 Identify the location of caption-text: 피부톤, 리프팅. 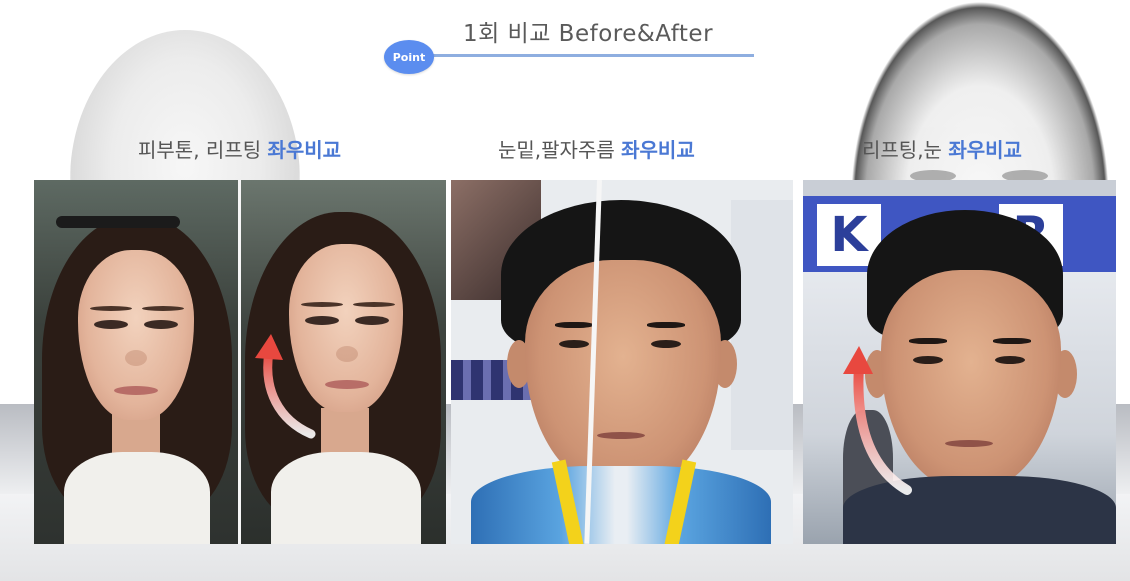
(203, 150).